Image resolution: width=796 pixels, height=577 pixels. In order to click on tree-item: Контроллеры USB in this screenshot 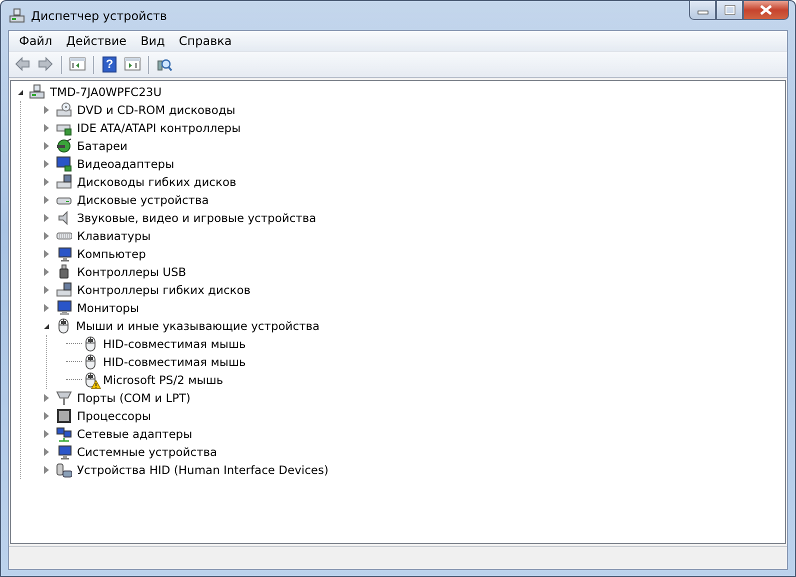, I will do `click(131, 272)`.